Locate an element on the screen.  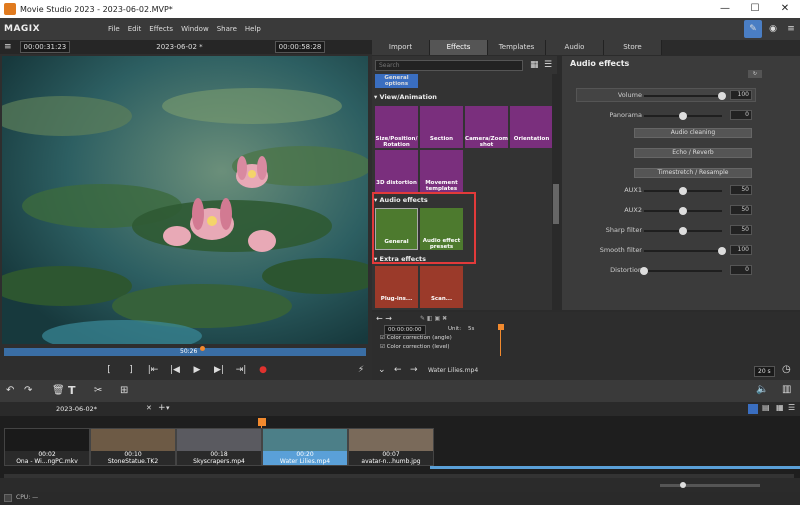
maximize-button: ☐ is located at coordinates (755, 9).